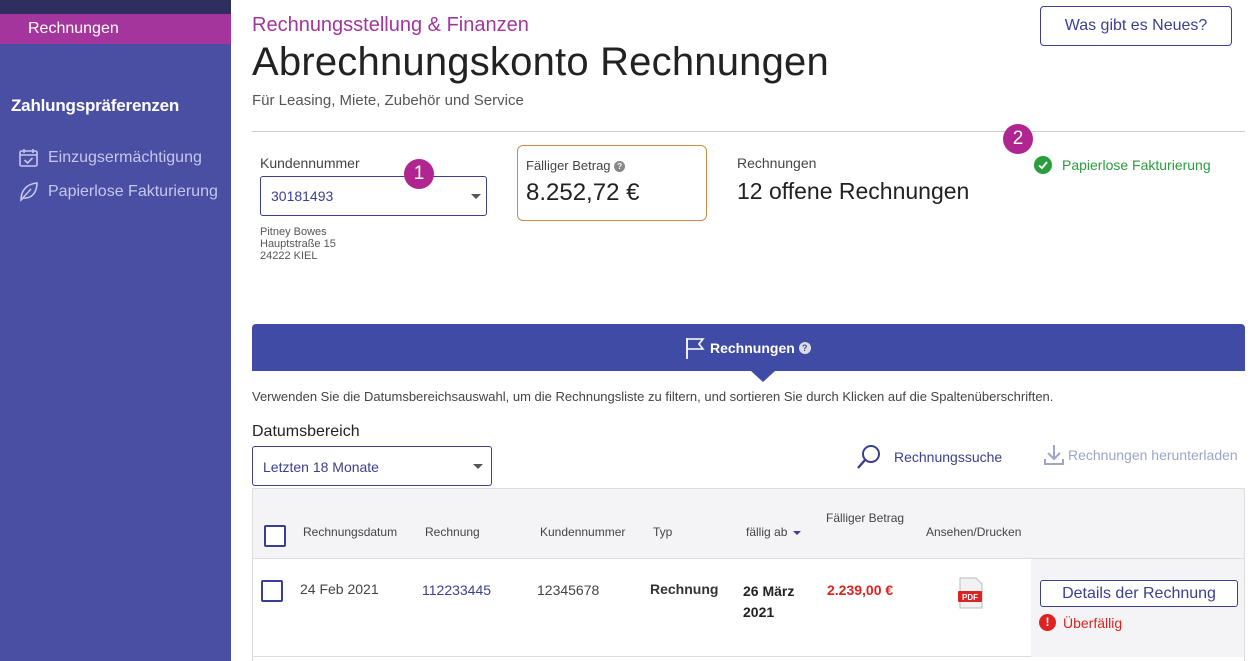 Image resolution: width=1252 pixels, height=661 pixels. What do you see at coordinates (350, 532) in the screenshot?
I see `column-header-date: Rechnungsdatum` at bounding box center [350, 532].